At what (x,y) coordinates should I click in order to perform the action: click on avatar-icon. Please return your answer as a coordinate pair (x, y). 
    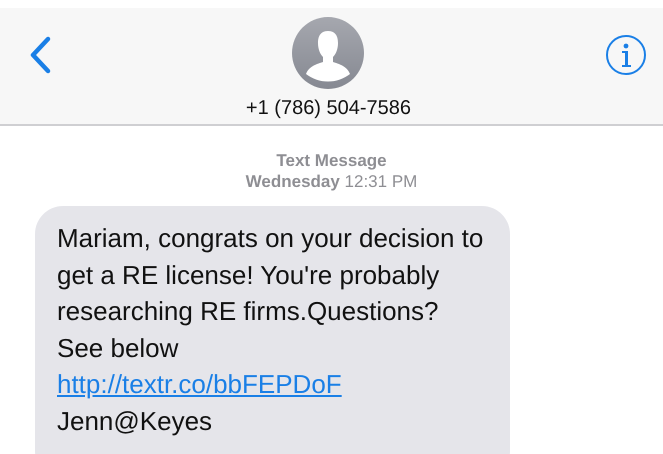
    Looking at the image, I should click on (328, 52).